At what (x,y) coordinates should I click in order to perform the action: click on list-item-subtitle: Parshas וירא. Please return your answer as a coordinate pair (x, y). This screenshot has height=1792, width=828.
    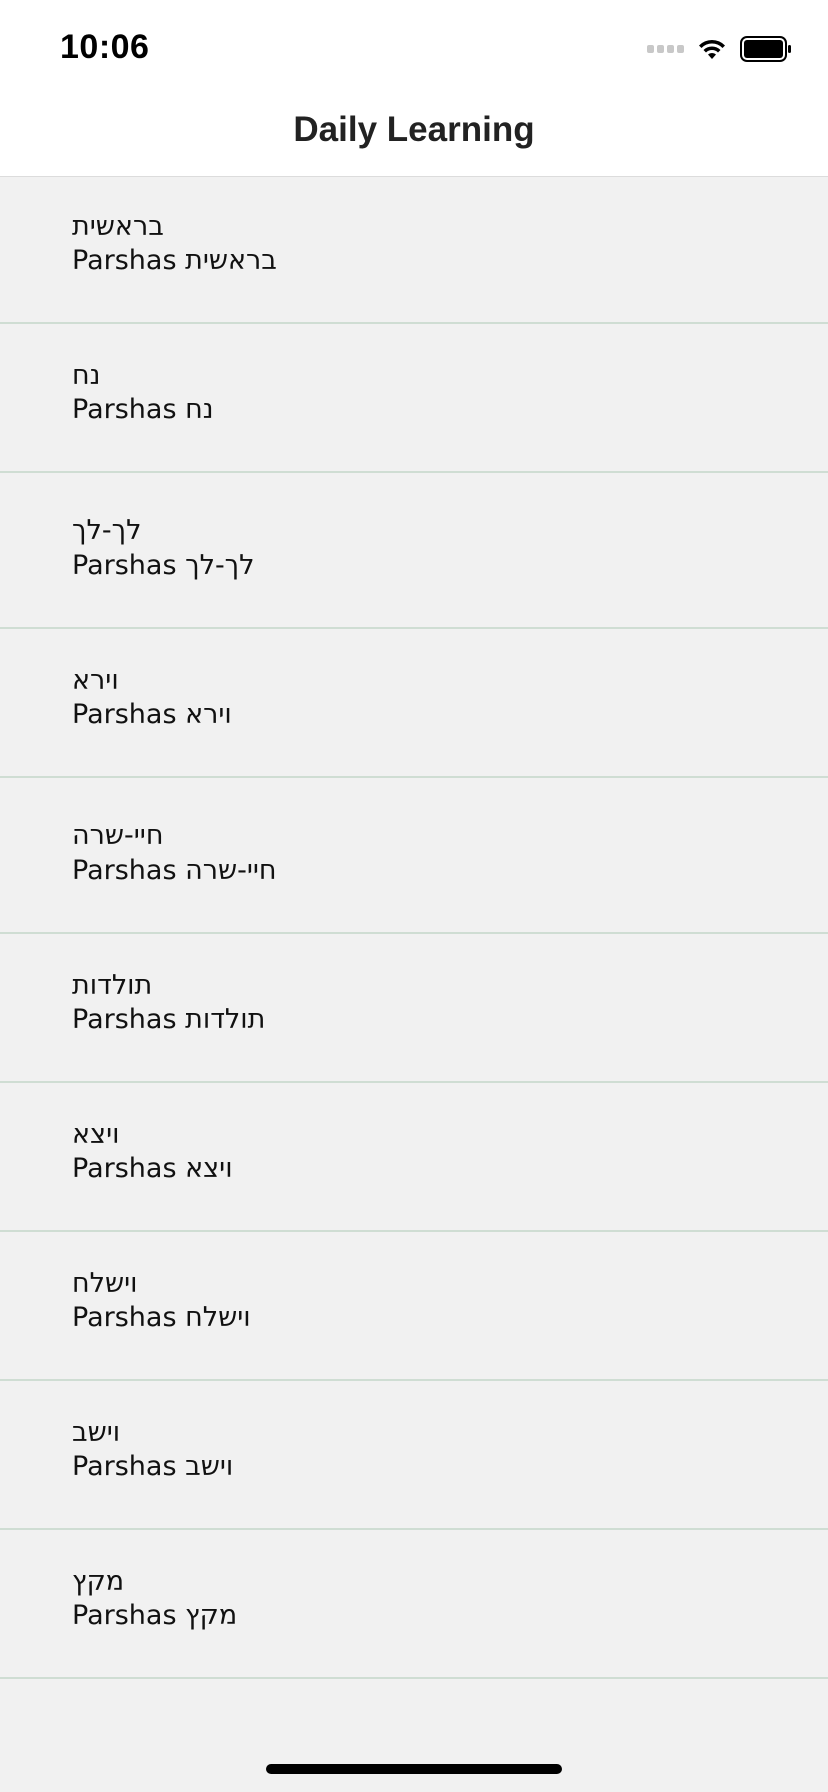
    Looking at the image, I should click on (152, 714).